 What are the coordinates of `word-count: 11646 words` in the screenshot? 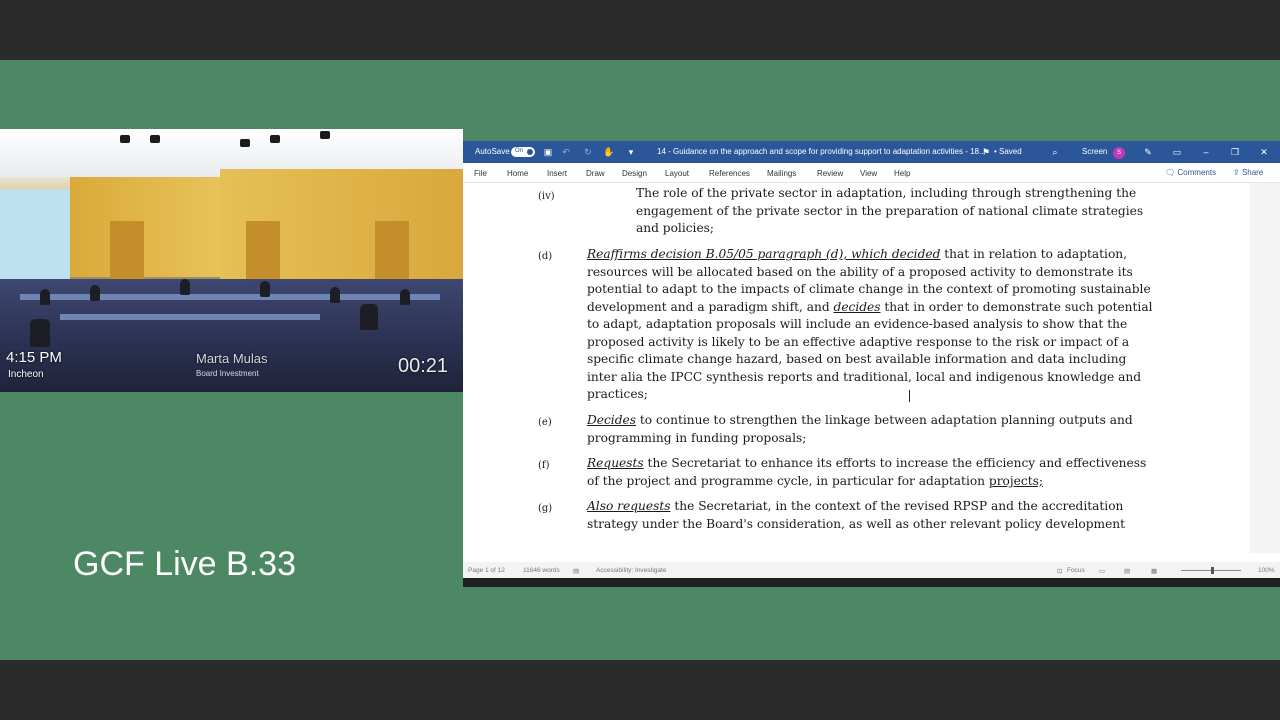 It's located at (541, 570).